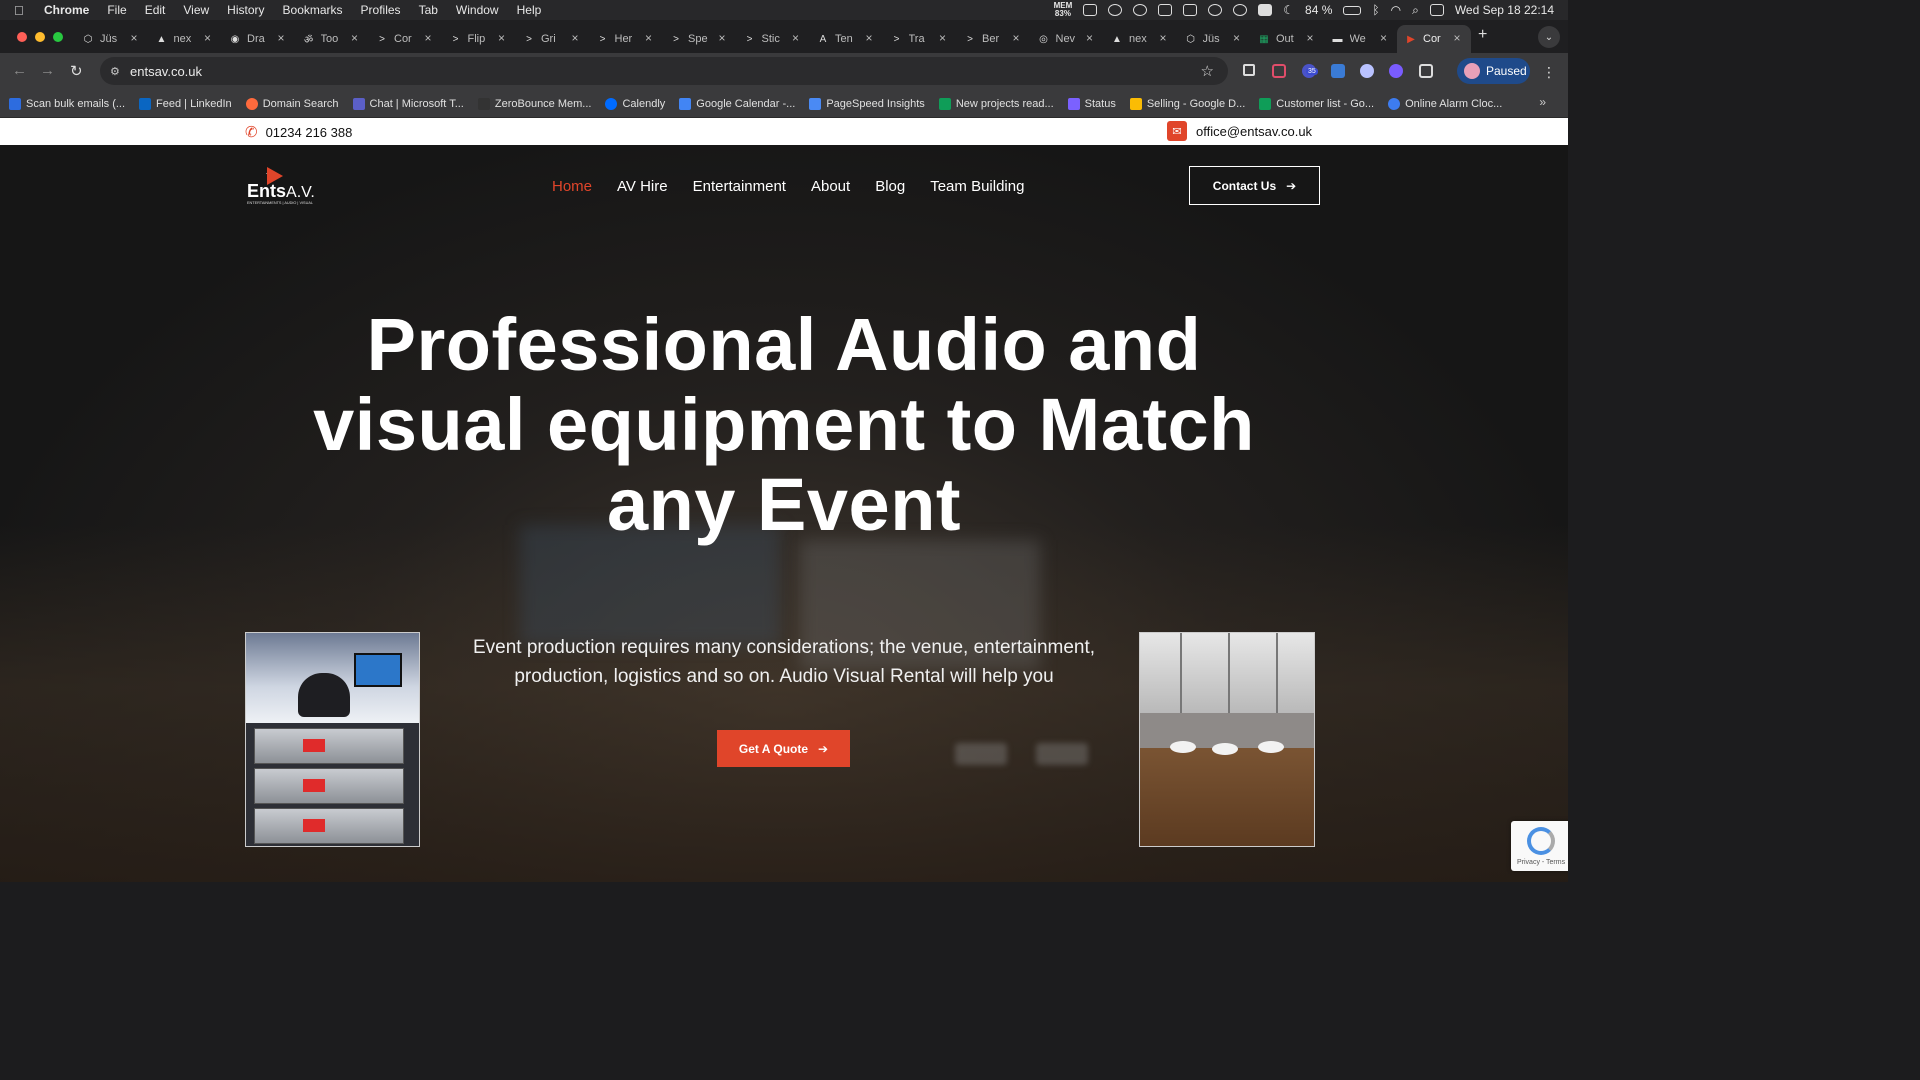 The image size is (1920, 1080). Describe the element at coordinates (196, 10) in the screenshot. I see `menu-view: View` at that location.